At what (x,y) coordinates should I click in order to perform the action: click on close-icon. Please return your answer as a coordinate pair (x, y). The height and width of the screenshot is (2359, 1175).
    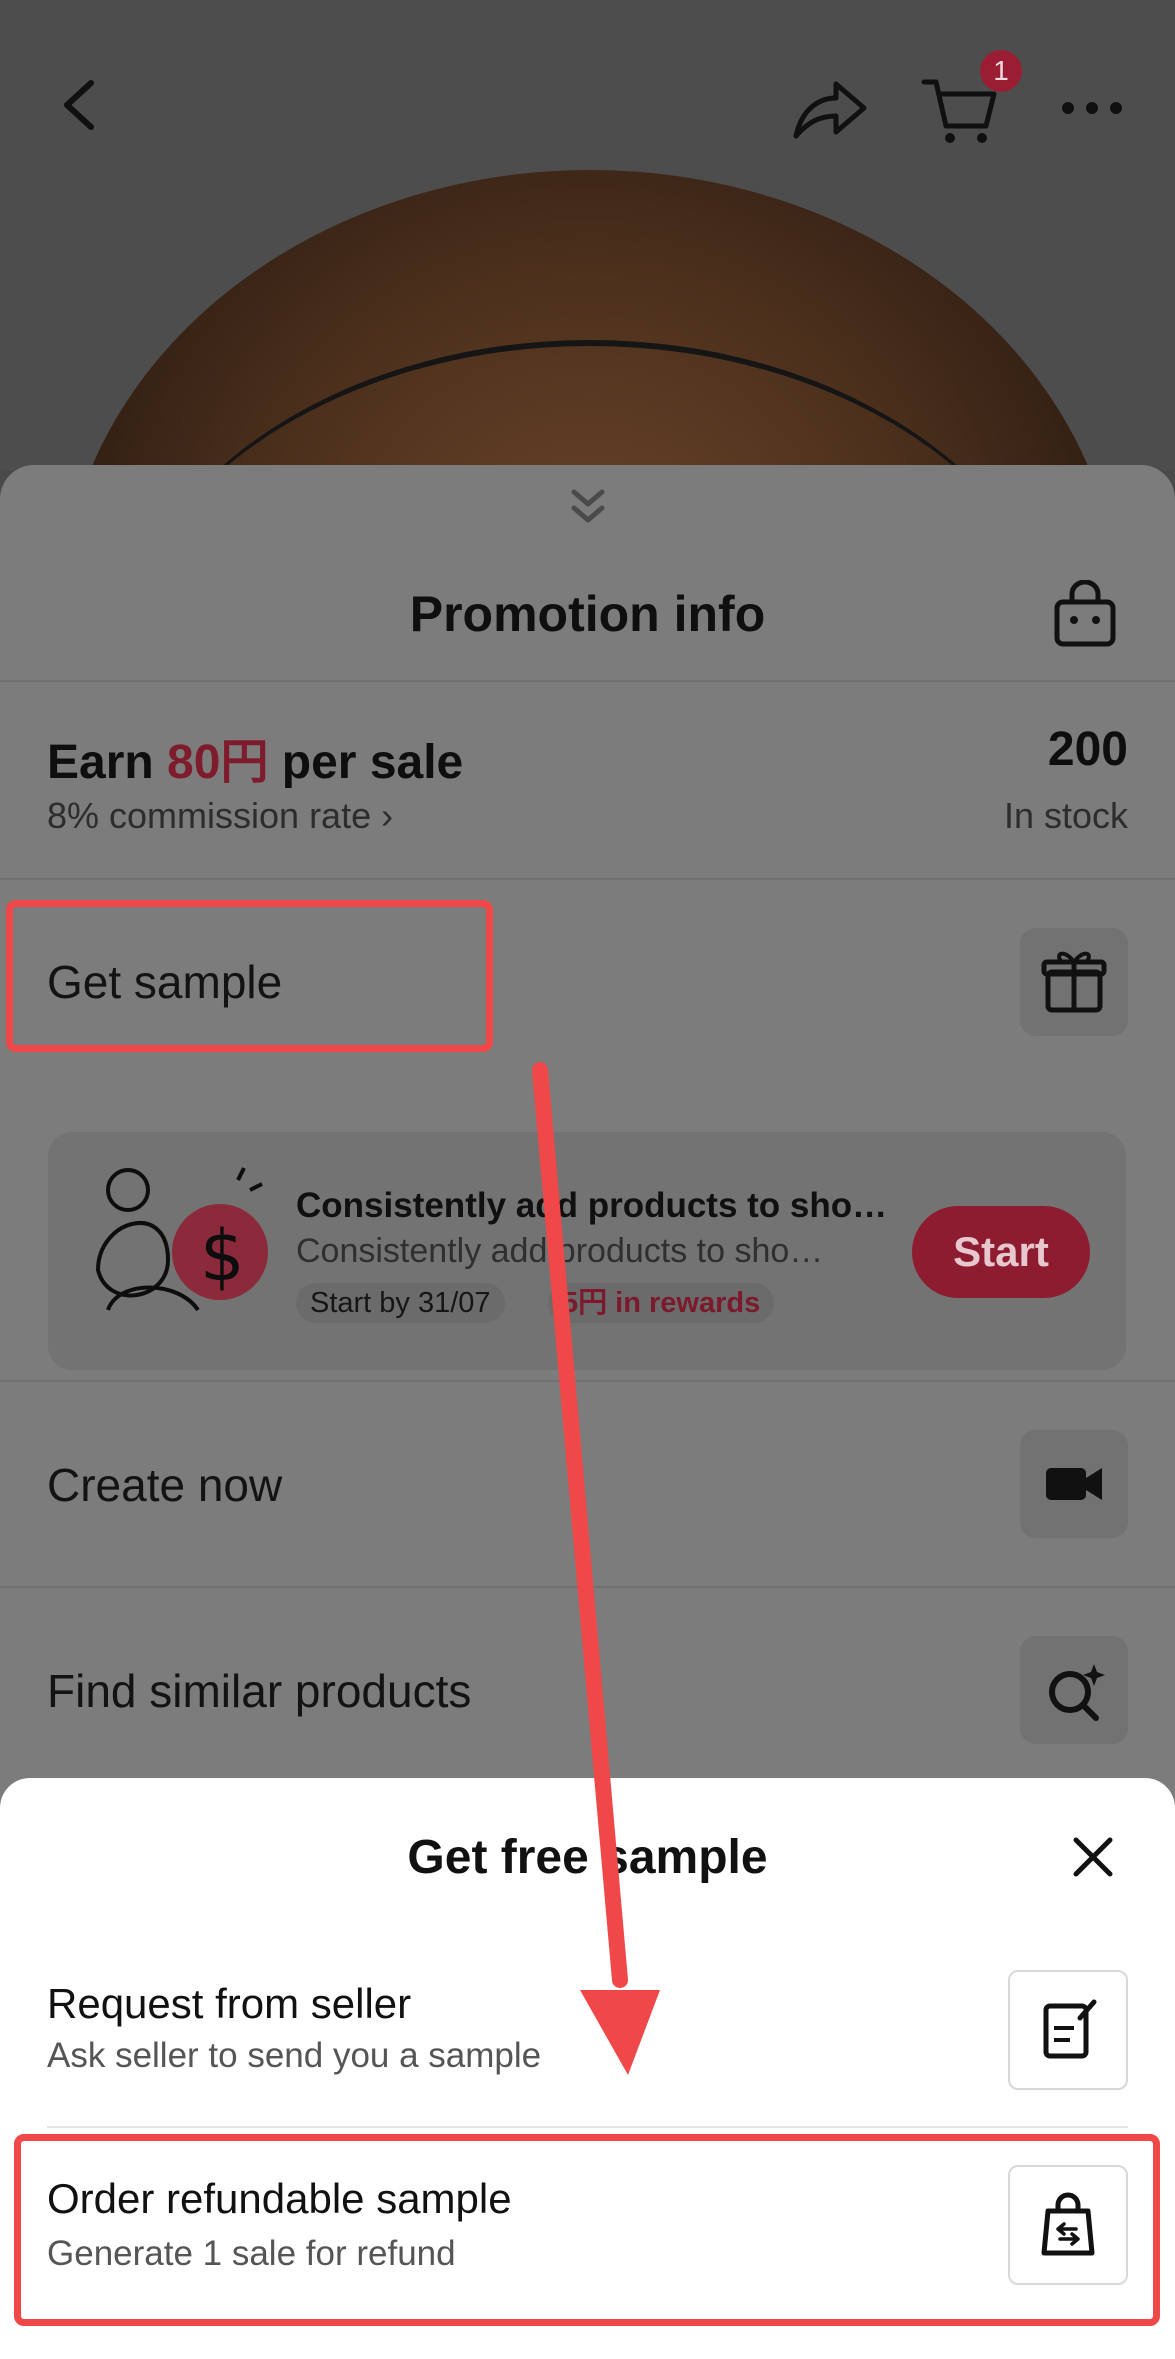
    Looking at the image, I should click on (1093, 1857).